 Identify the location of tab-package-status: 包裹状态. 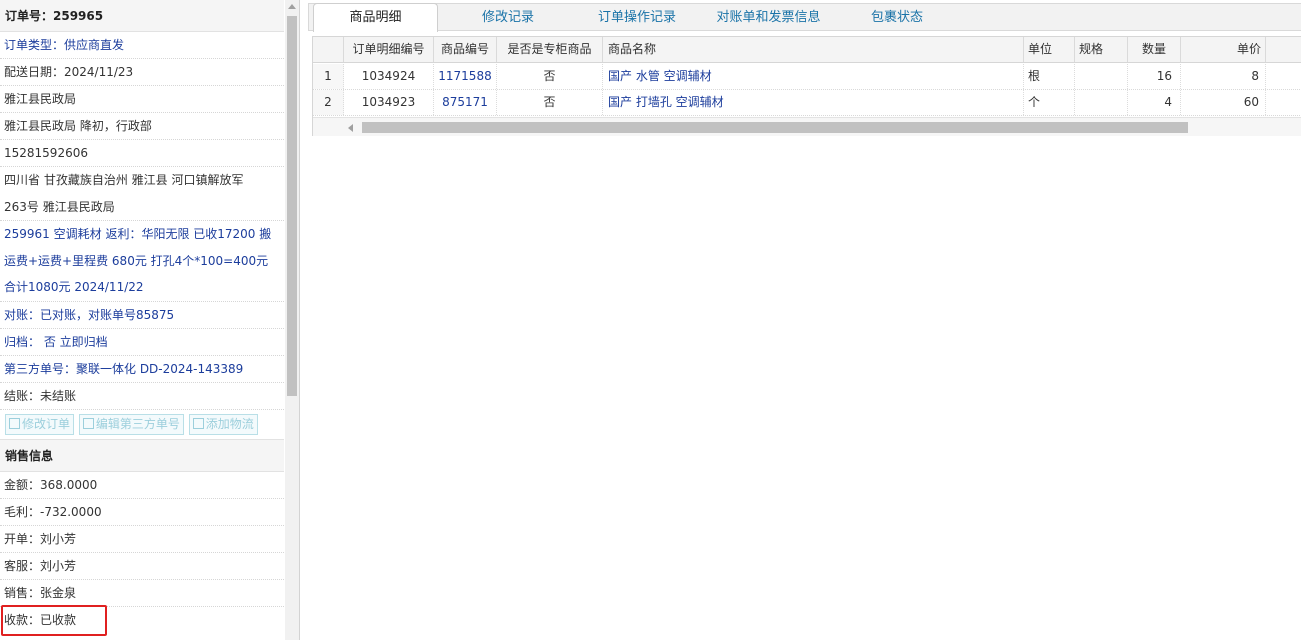
(897, 17).